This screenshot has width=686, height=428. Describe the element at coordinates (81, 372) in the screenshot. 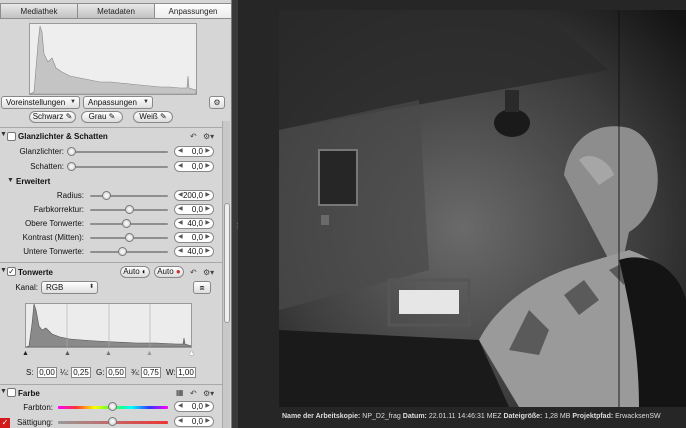

I see `quarter-level-field: 0,25` at that location.